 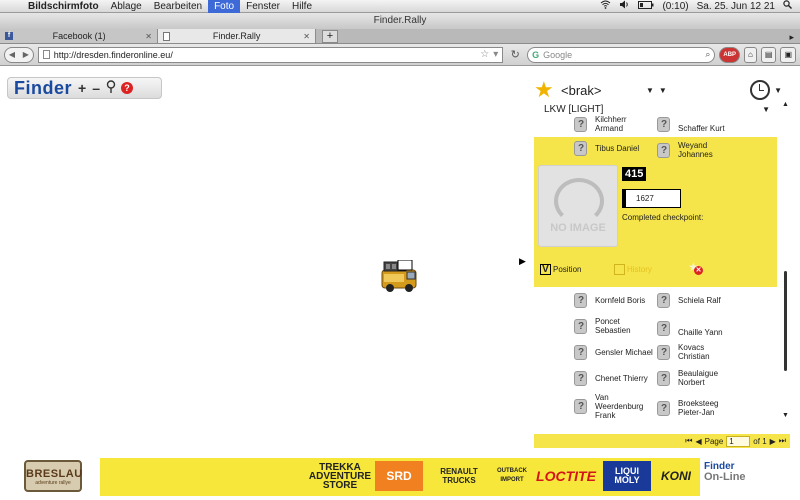 I want to click on zoom-out-button: –, so click(x=96, y=88).